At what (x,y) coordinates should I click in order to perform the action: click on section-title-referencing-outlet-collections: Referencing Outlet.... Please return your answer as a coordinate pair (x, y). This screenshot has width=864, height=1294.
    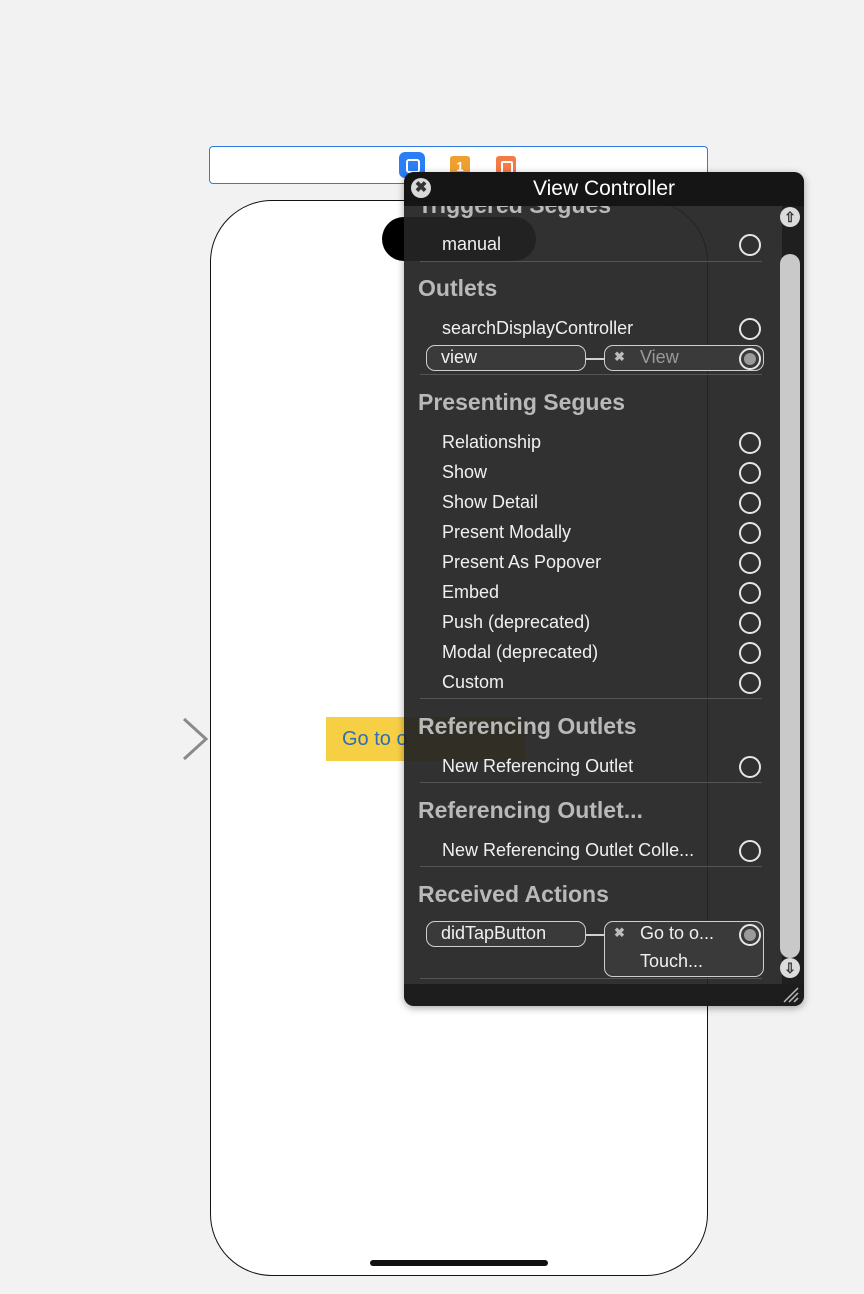
    Looking at the image, I should click on (530, 810).